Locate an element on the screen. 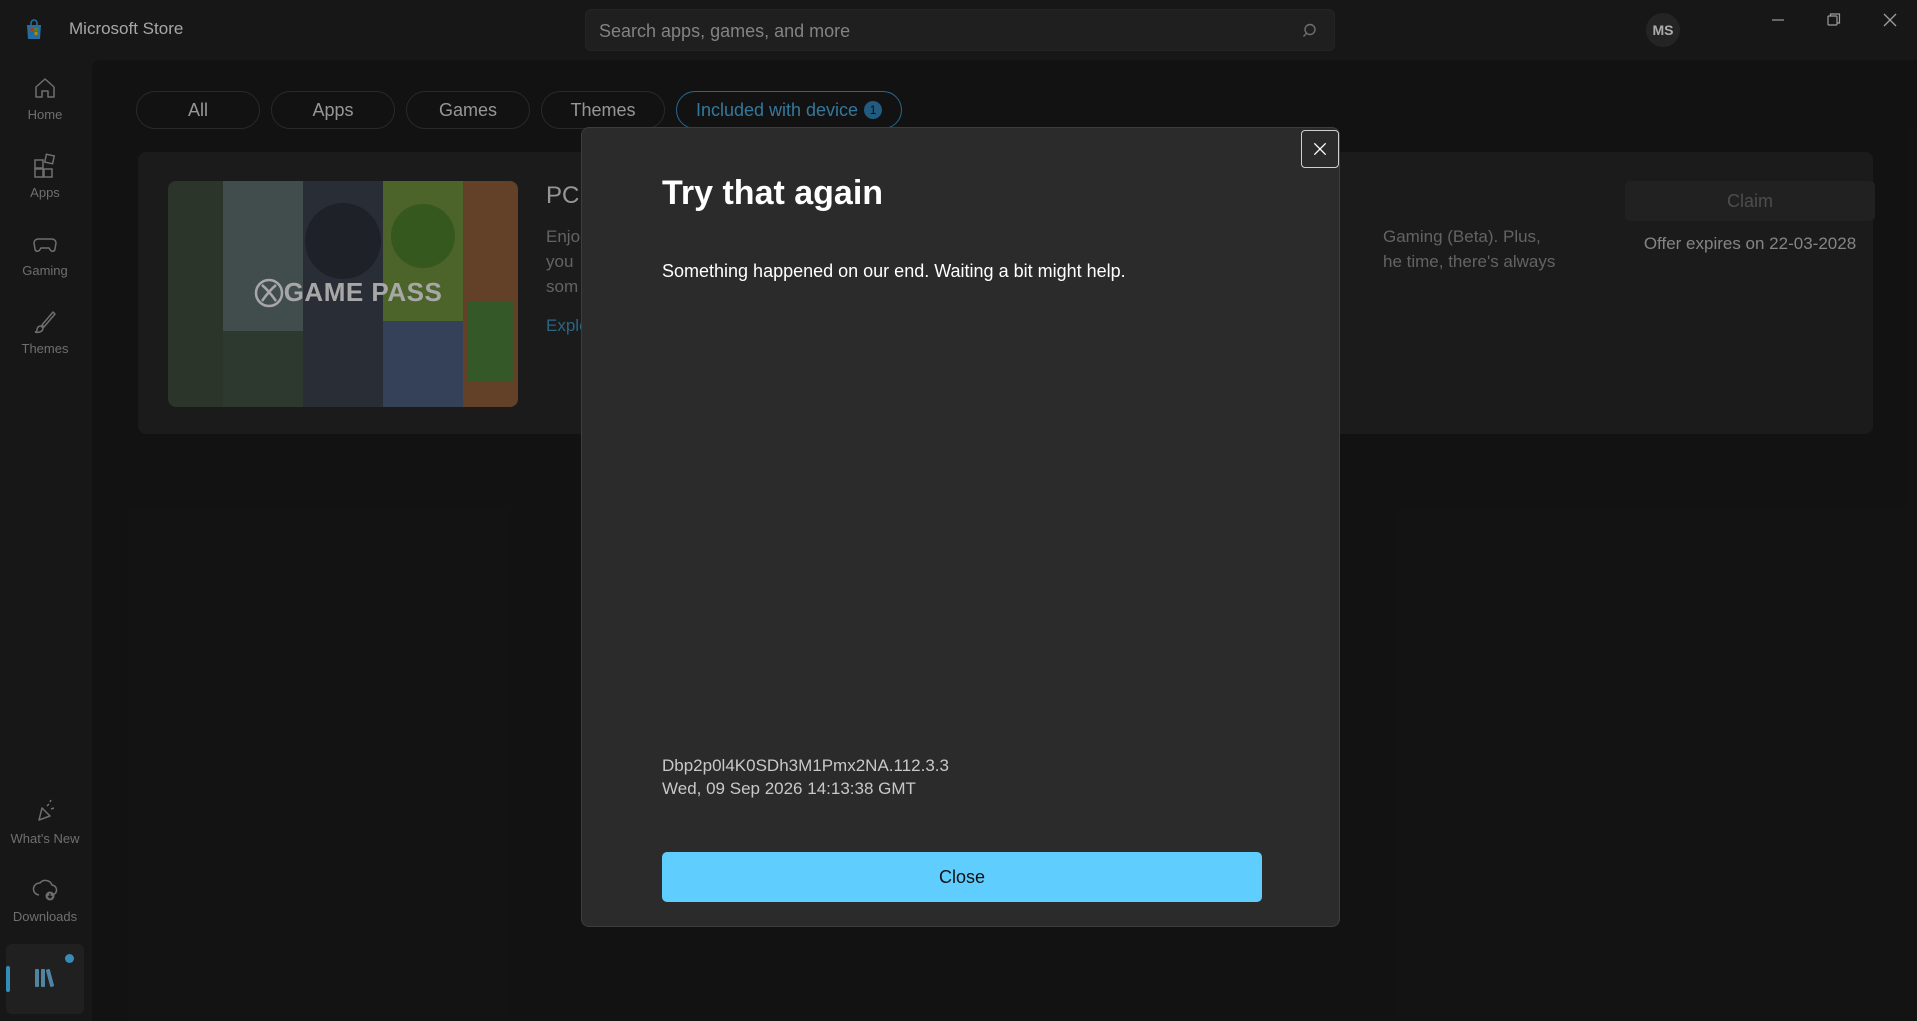  search-box: Search apps, games, and more is located at coordinates (960, 30).